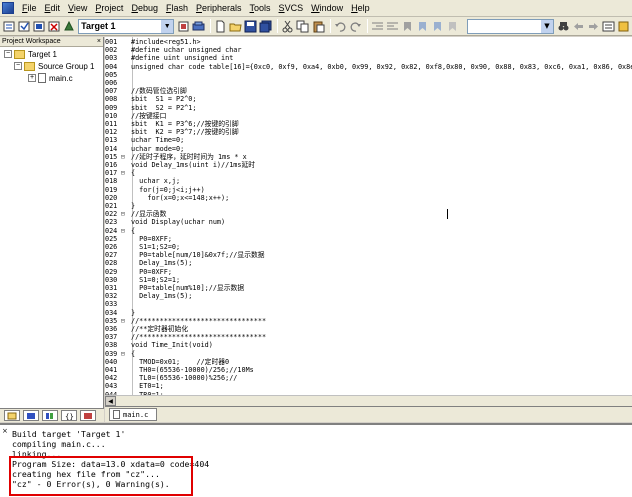  Describe the element at coordinates (30, 54) in the screenshot. I see `tree-item-target: − Target 1` at that location.